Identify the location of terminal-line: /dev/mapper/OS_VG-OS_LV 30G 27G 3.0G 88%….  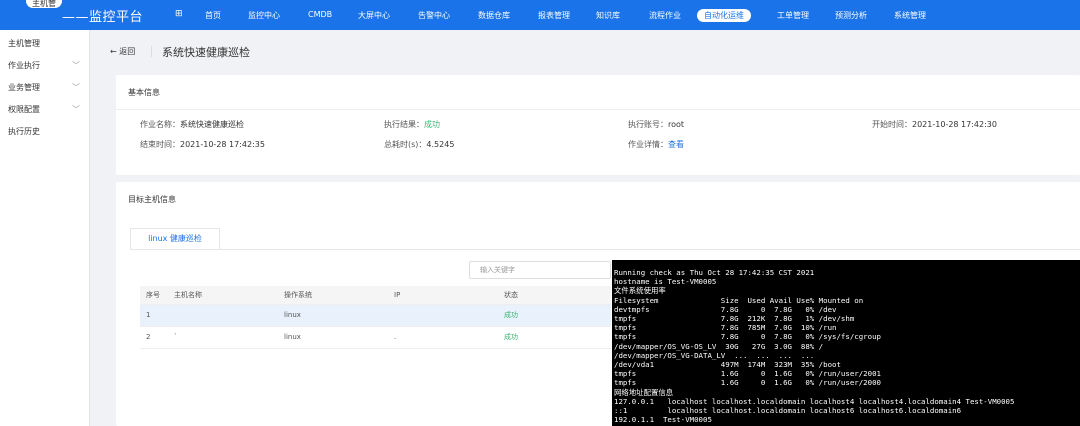
(719, 346).